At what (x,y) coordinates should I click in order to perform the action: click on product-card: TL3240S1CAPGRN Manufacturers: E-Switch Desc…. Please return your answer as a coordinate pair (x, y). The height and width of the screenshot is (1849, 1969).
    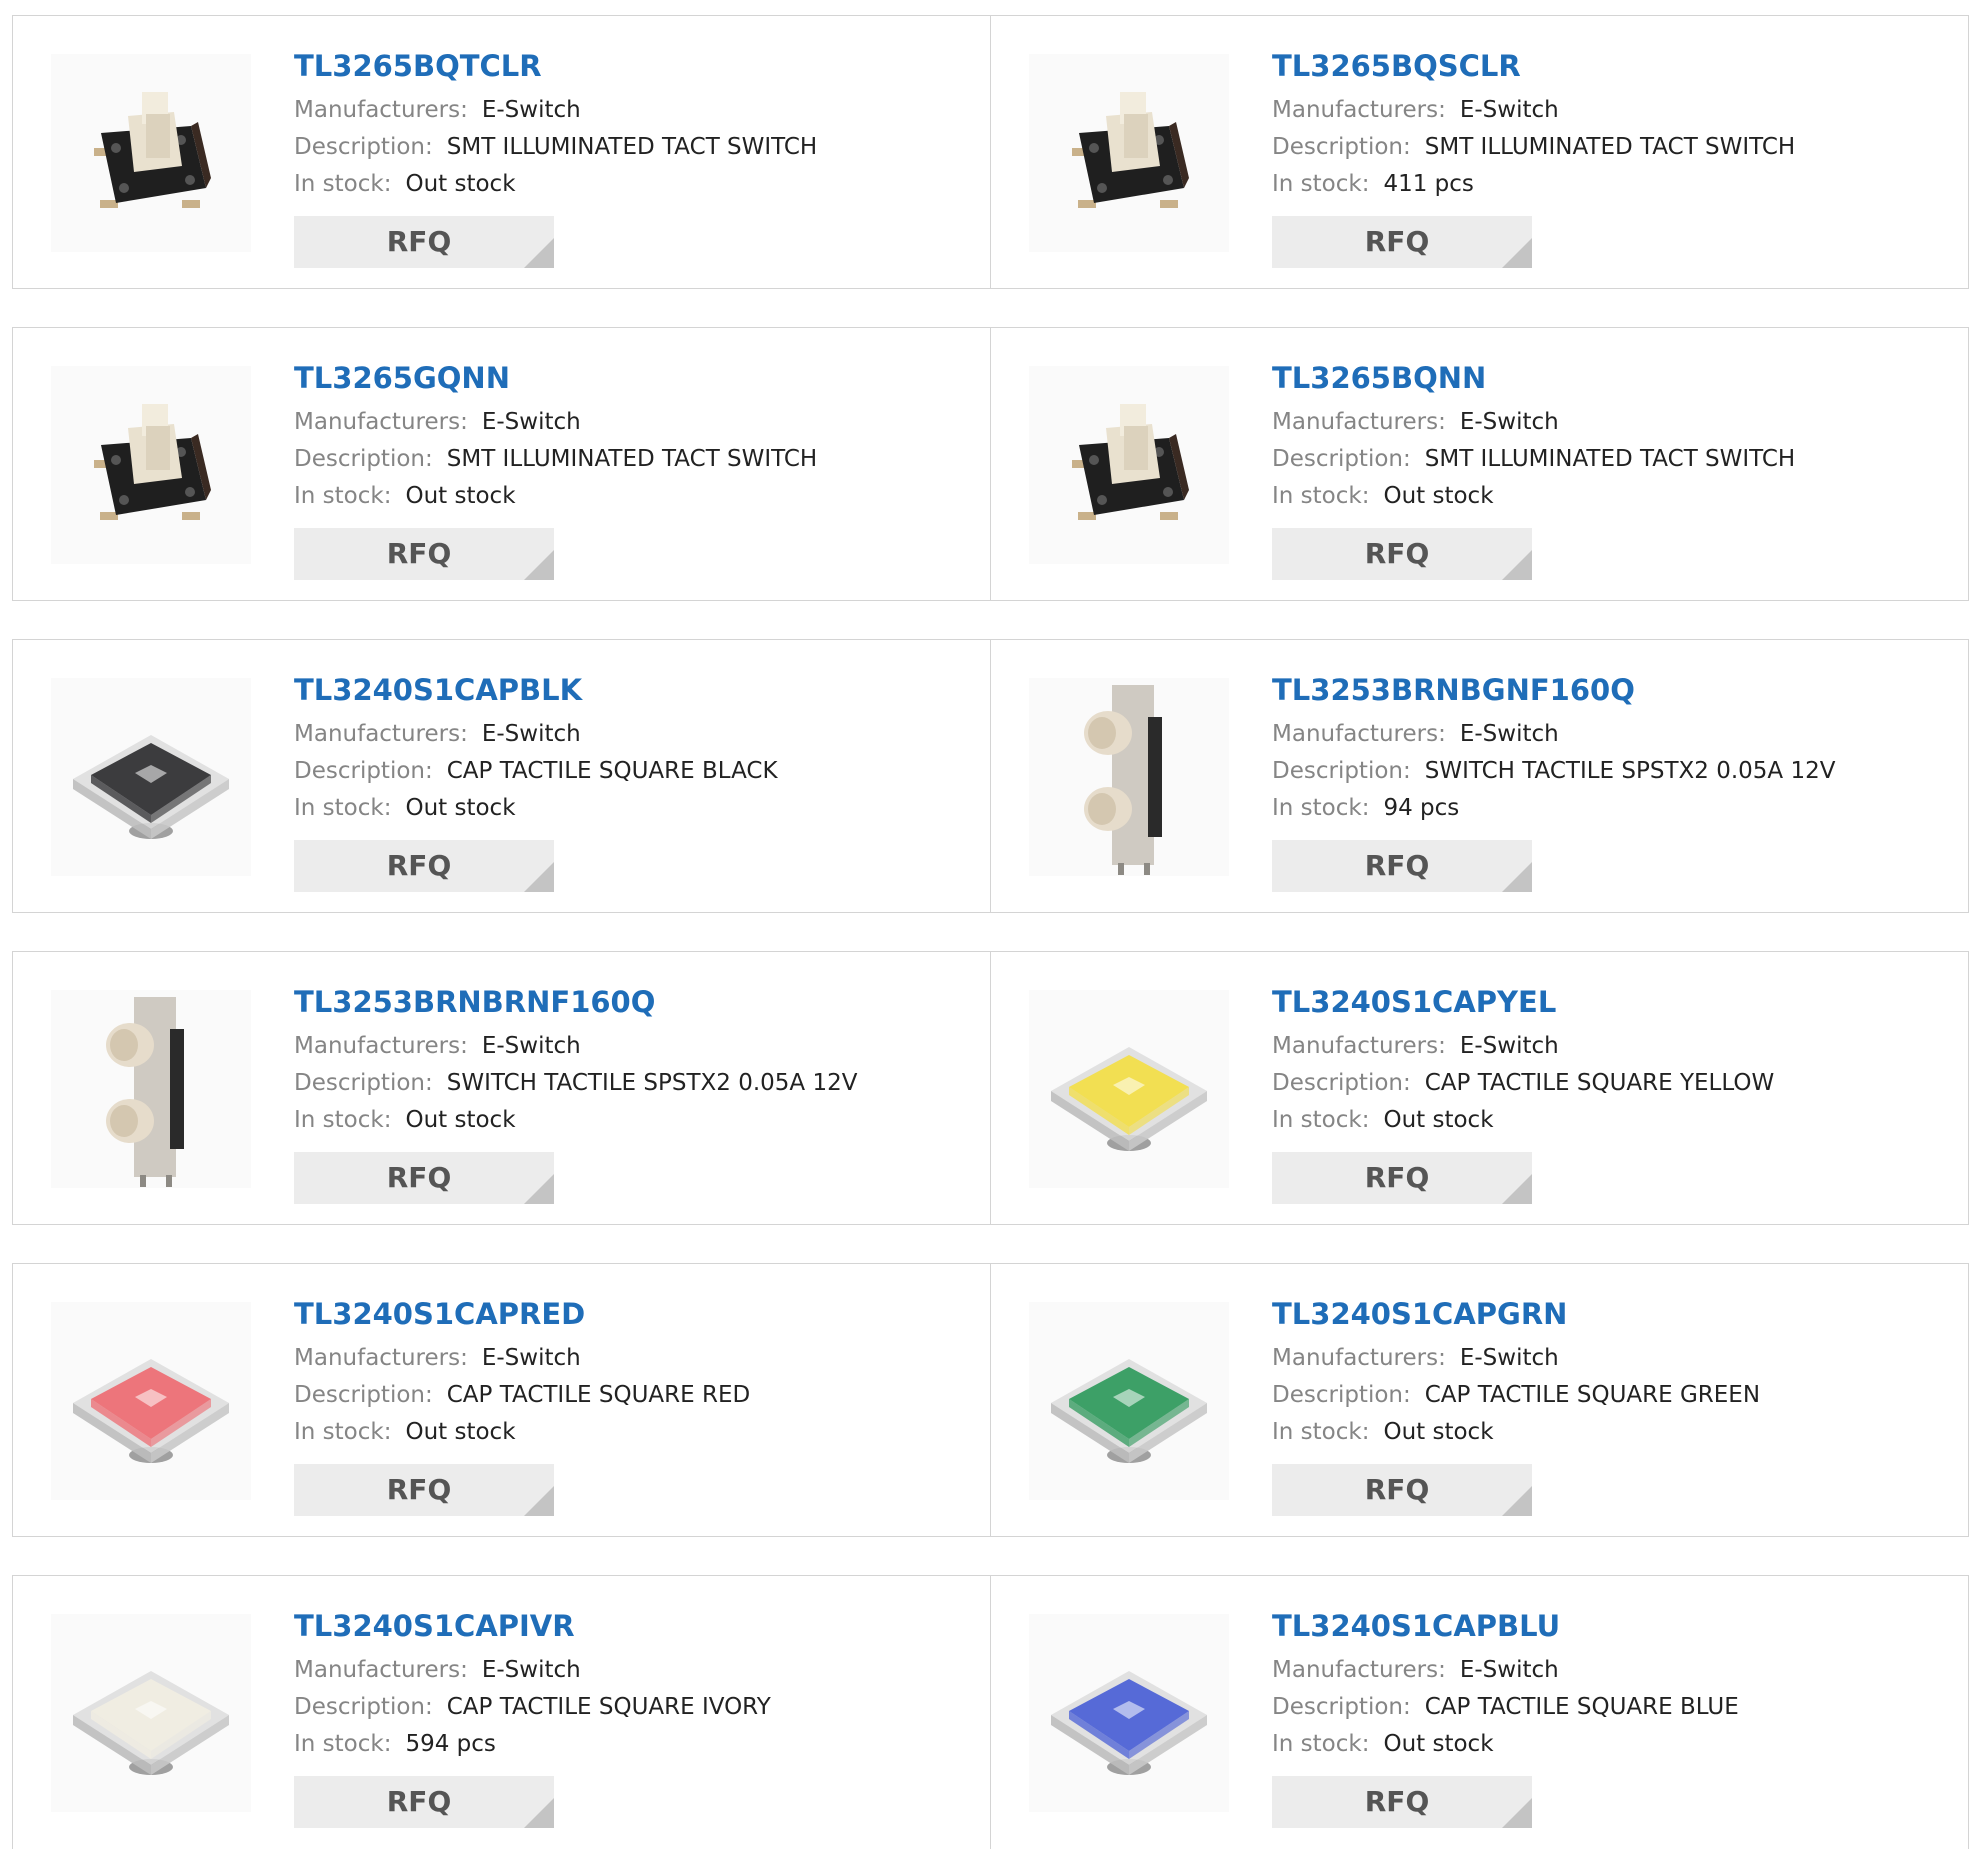
    Looking at the image, I should click on (1479, 1400).